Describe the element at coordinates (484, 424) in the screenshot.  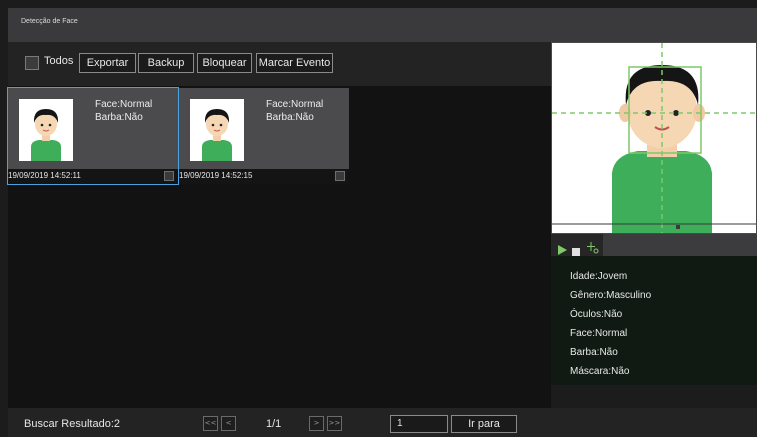
I see `go-to-page-button: Ir para` at that location.